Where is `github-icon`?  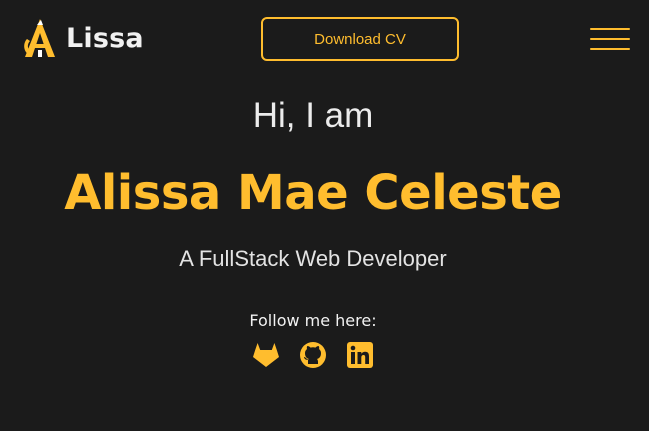
github-icon is located at coordinates (313, 355).